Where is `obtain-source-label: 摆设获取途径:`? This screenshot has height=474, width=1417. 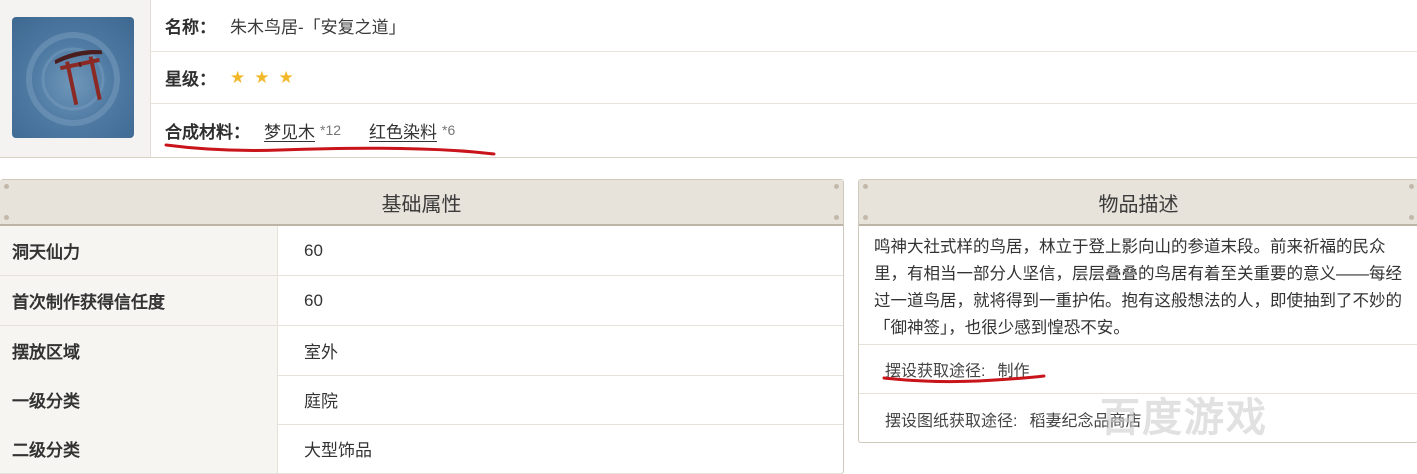
obtain-source-label: 摆设获取途径: is located at coordinates (935, 371).